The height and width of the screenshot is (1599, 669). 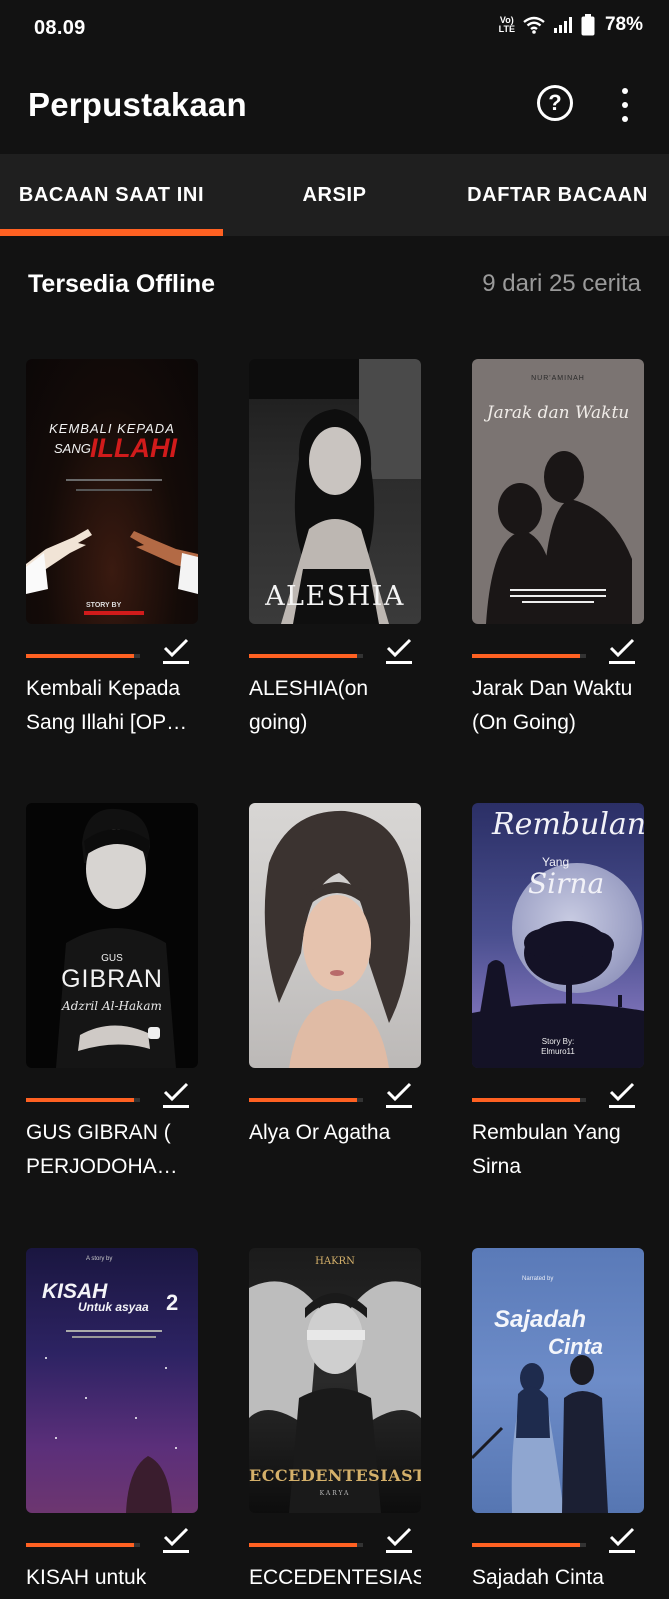 I want to click on cover-title-line: Sirna, so click(x=566, y=883).